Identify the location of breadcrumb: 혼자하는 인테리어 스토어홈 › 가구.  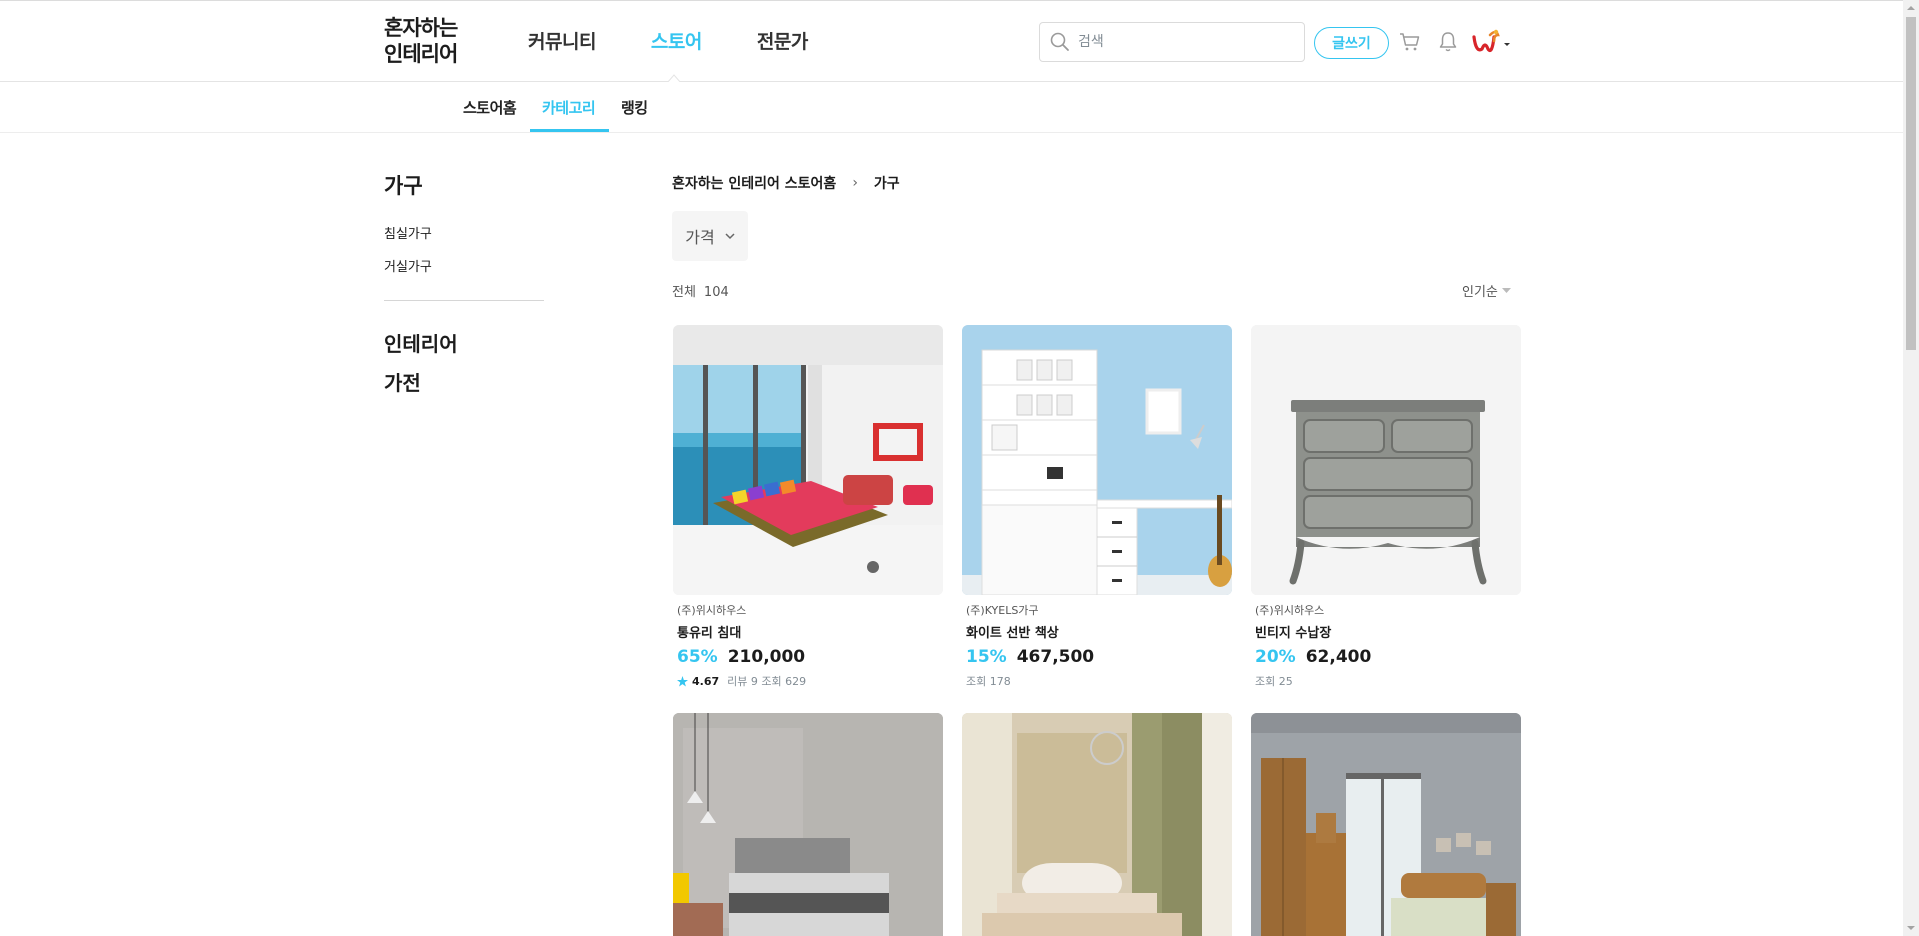
(786, 183).